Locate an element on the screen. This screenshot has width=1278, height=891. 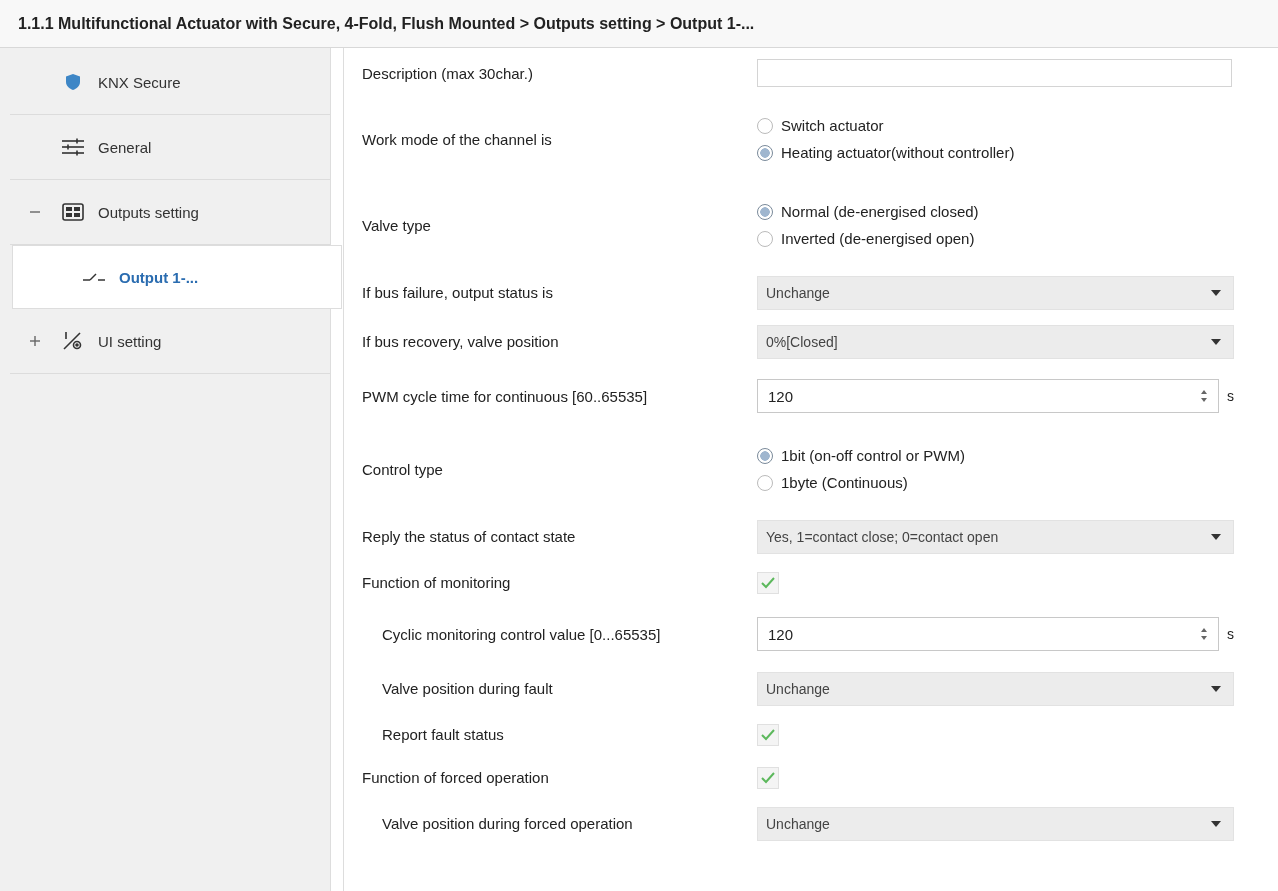
parameter-label: Valve position during forced operation is located at coordinates (507, 823).